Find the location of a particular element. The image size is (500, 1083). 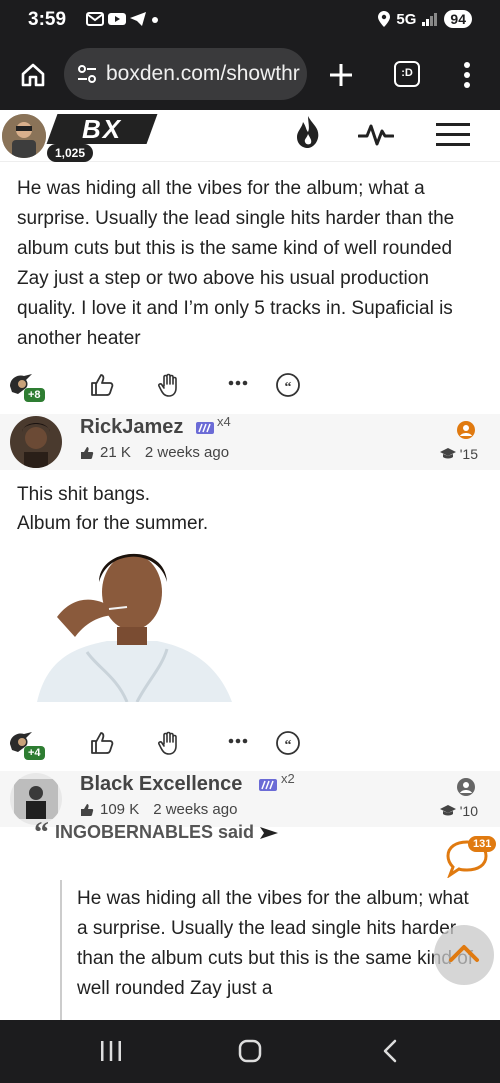

home-nav-icon is located at coordinates (250, 1051).